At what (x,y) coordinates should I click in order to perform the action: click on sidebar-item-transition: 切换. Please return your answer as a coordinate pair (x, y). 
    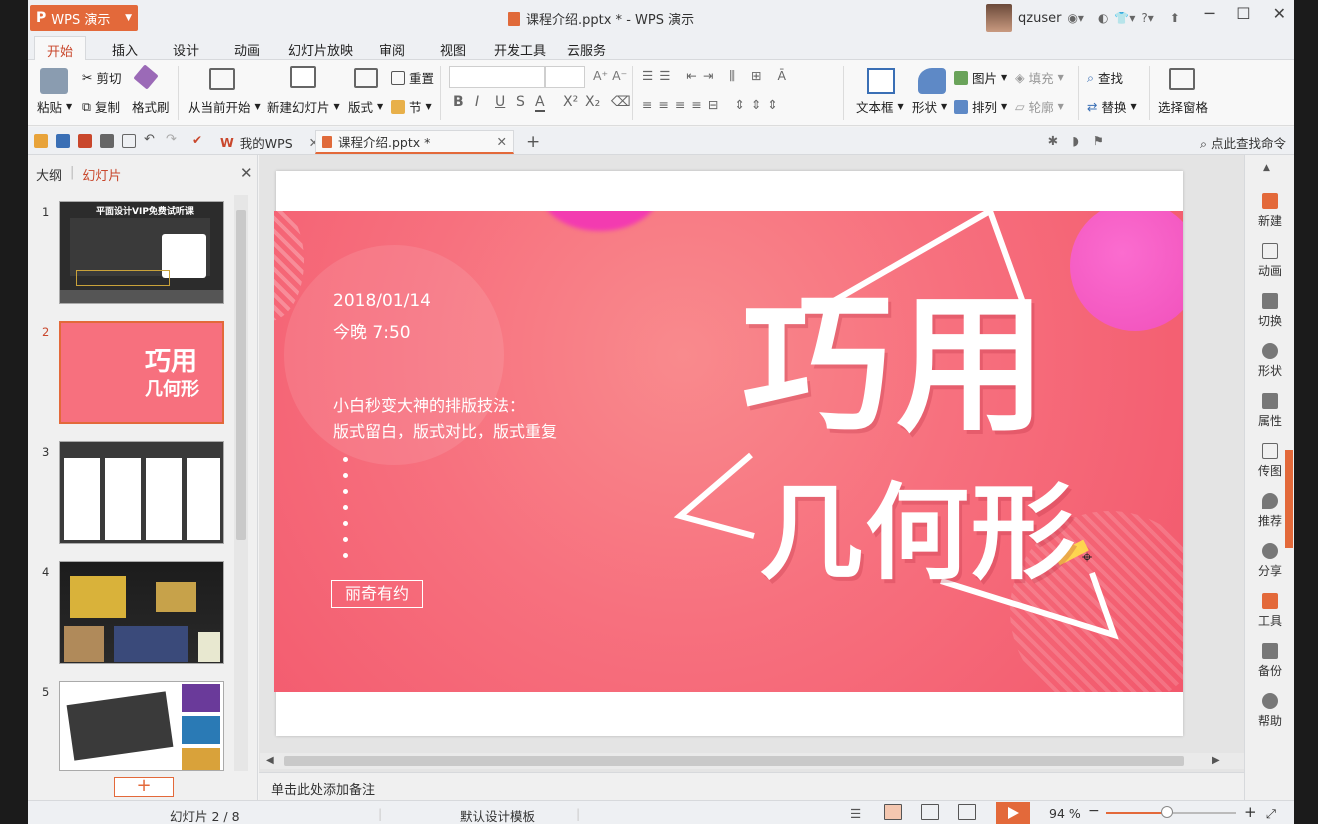
    Looking at the image, I should click on (1269, 311).